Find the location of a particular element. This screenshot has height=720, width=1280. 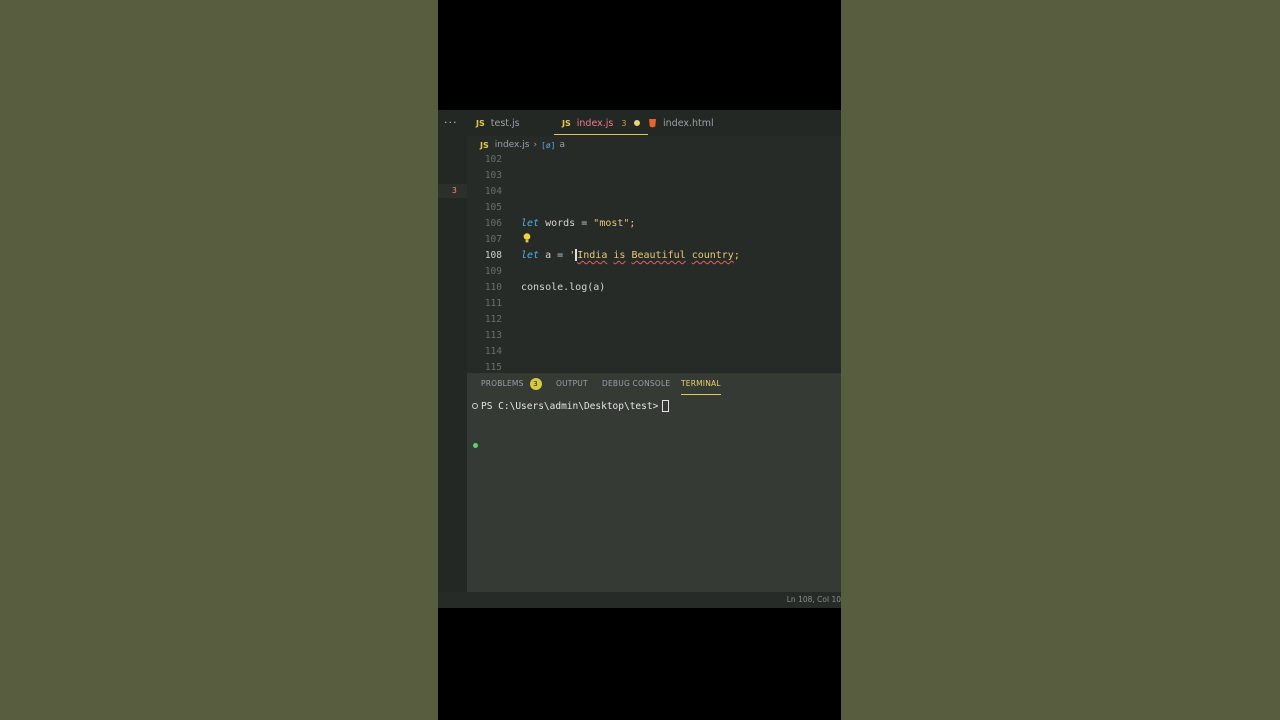

line-number: 111 is located at coordinates (493, 303).